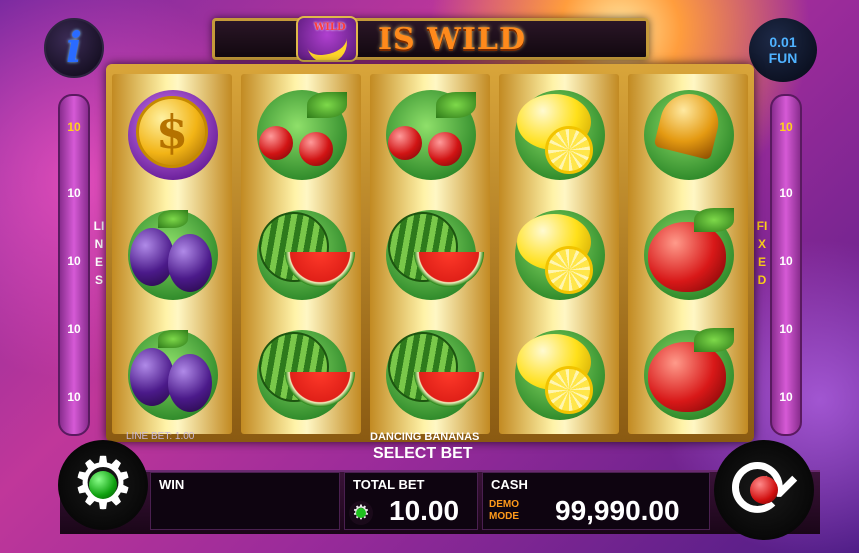 This screenshot has width=859, height=553. I want to click on lines-label: LINES, so click(99, 253).